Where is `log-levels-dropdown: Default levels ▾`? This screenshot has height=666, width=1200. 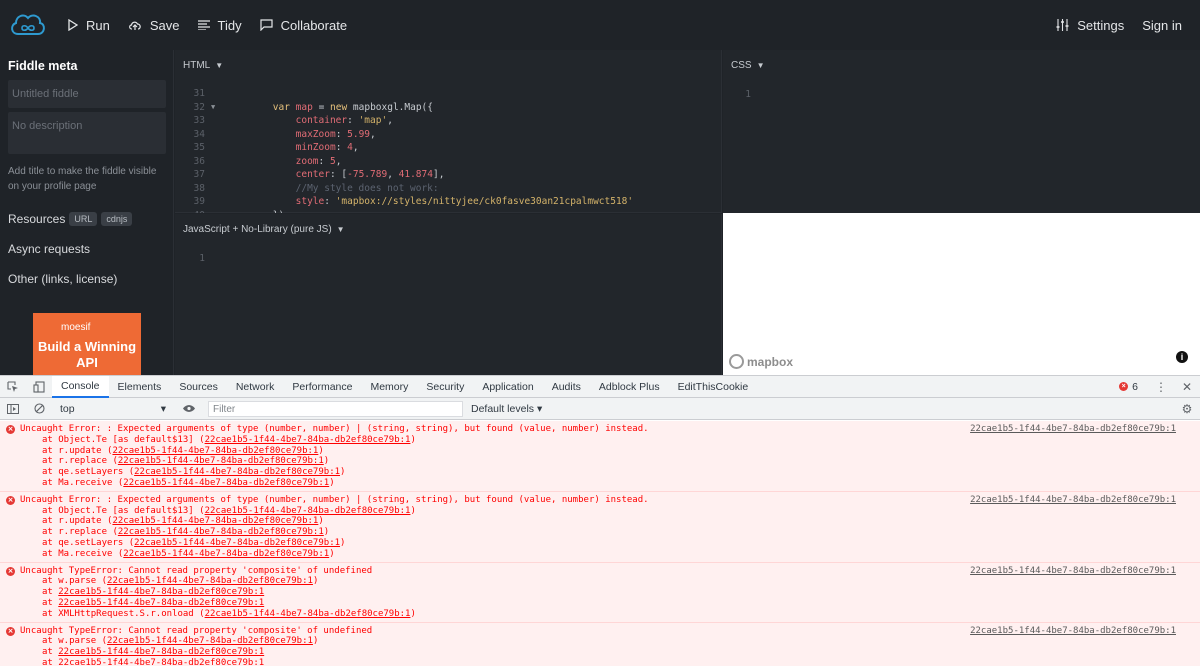
log-levels-dropdown: Default levels ▾ is located at coordinates (506, 409).